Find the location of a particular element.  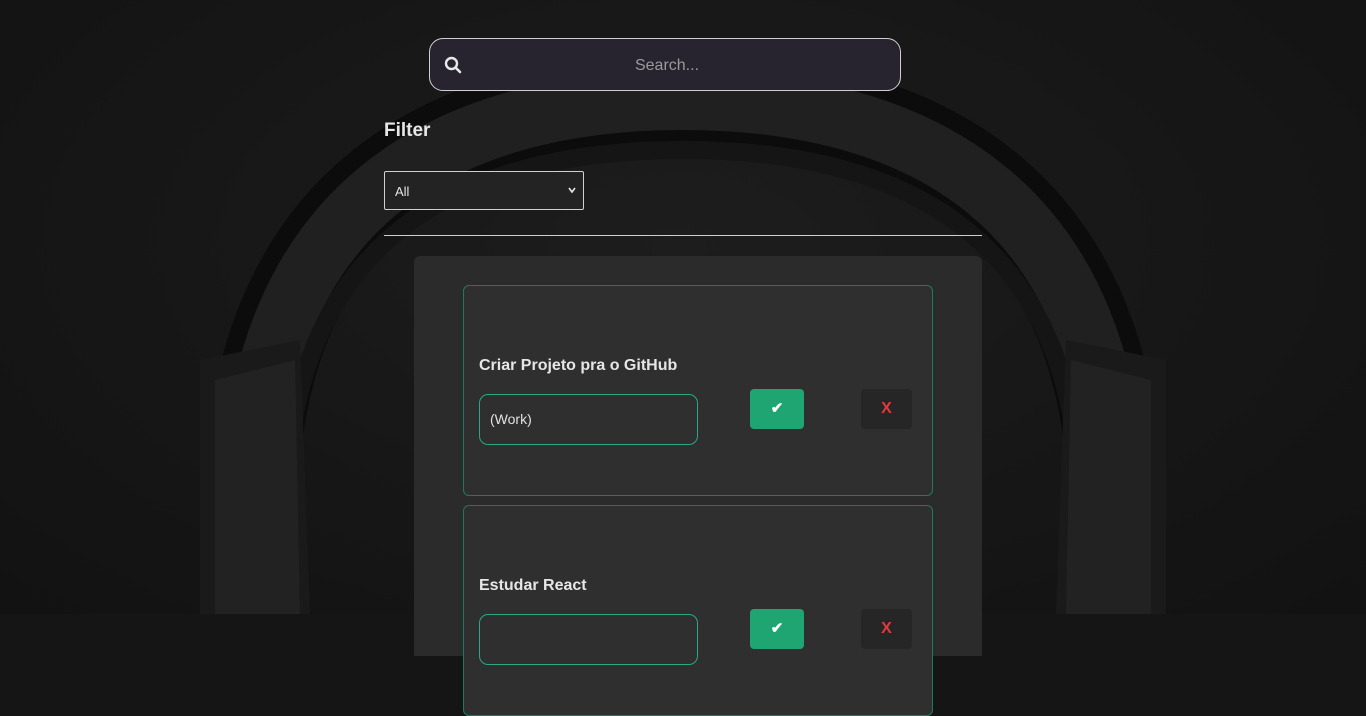

todo-category-label: (Work) is located at coordinates (511, 419).